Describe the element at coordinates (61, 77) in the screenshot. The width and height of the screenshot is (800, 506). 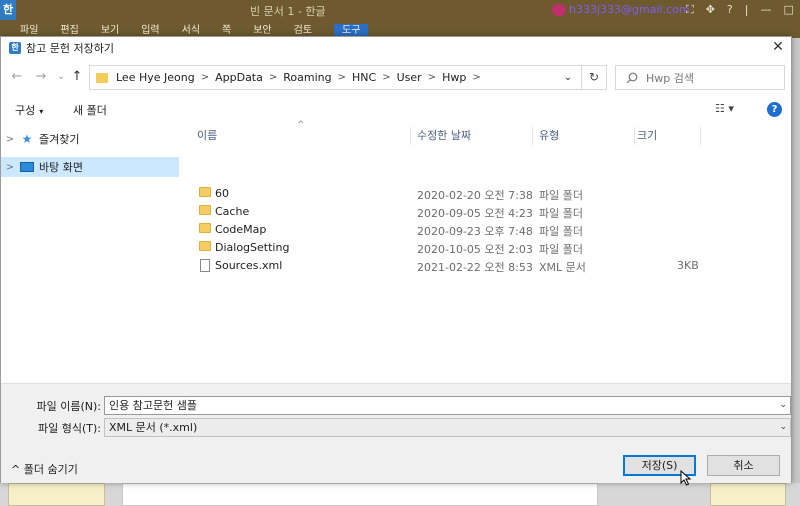
I see `recent-locations-icon: ⌄` at that location.